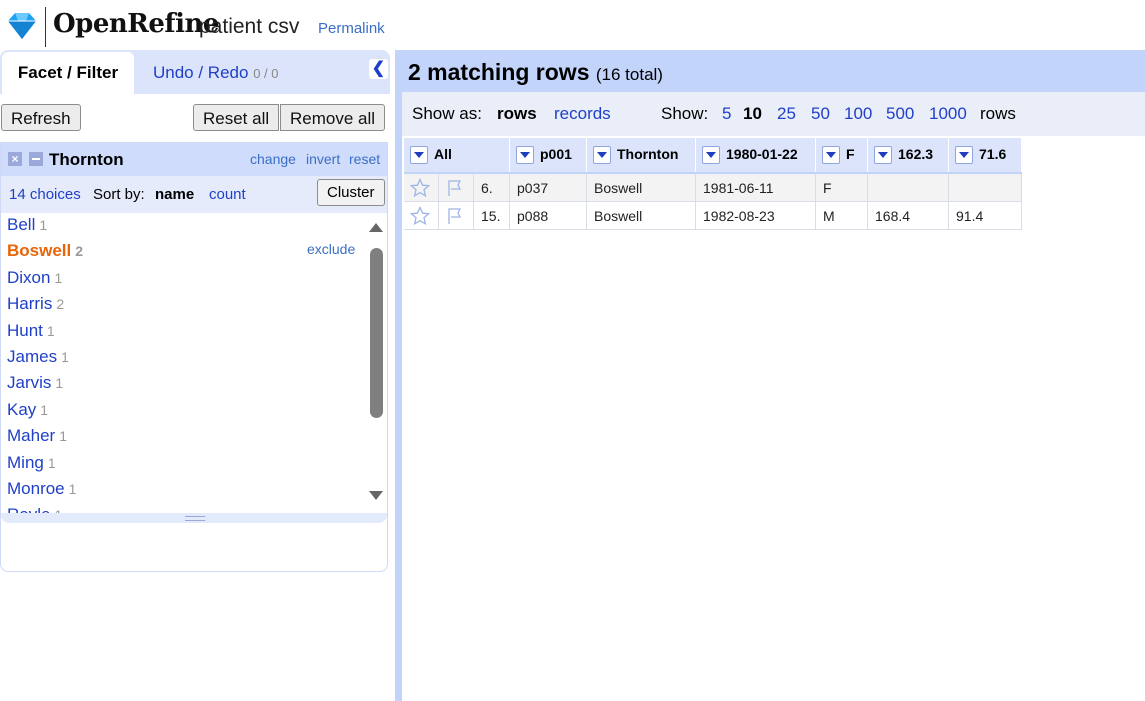  What do you see at coordinates (29, 383) in the screenshot?
I see `facet-choice-name: Jarvis` at bounding box center [29, 383].